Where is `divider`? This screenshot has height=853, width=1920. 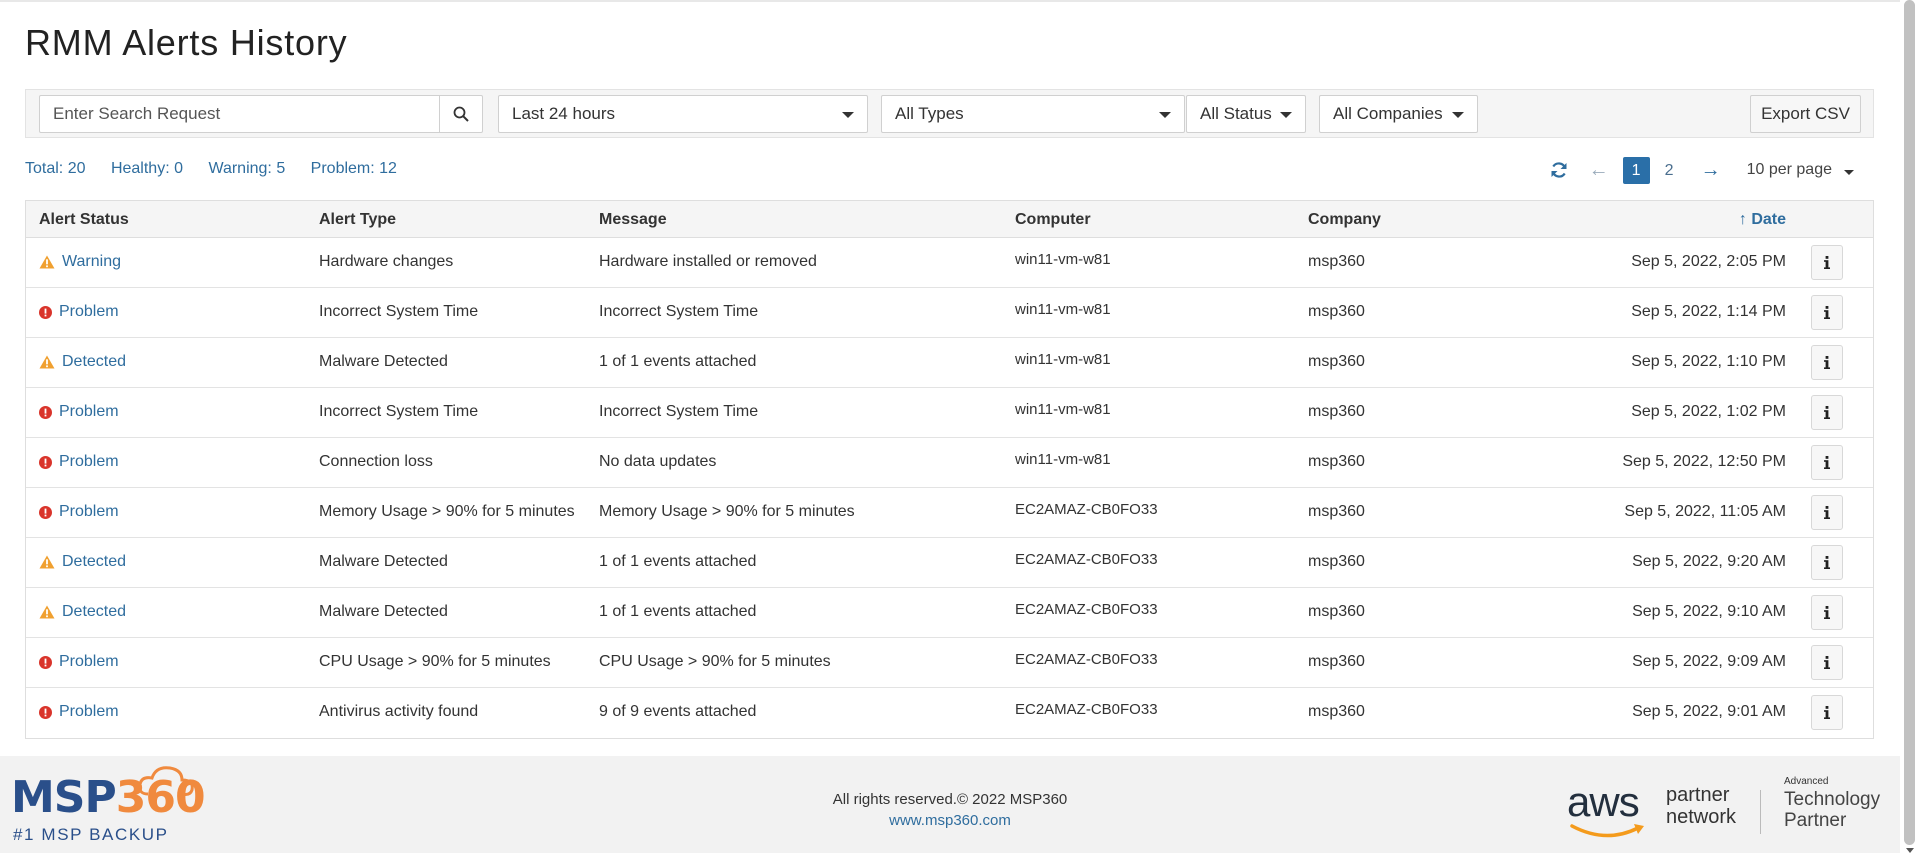 divider is located at coordinates (1760, 812).